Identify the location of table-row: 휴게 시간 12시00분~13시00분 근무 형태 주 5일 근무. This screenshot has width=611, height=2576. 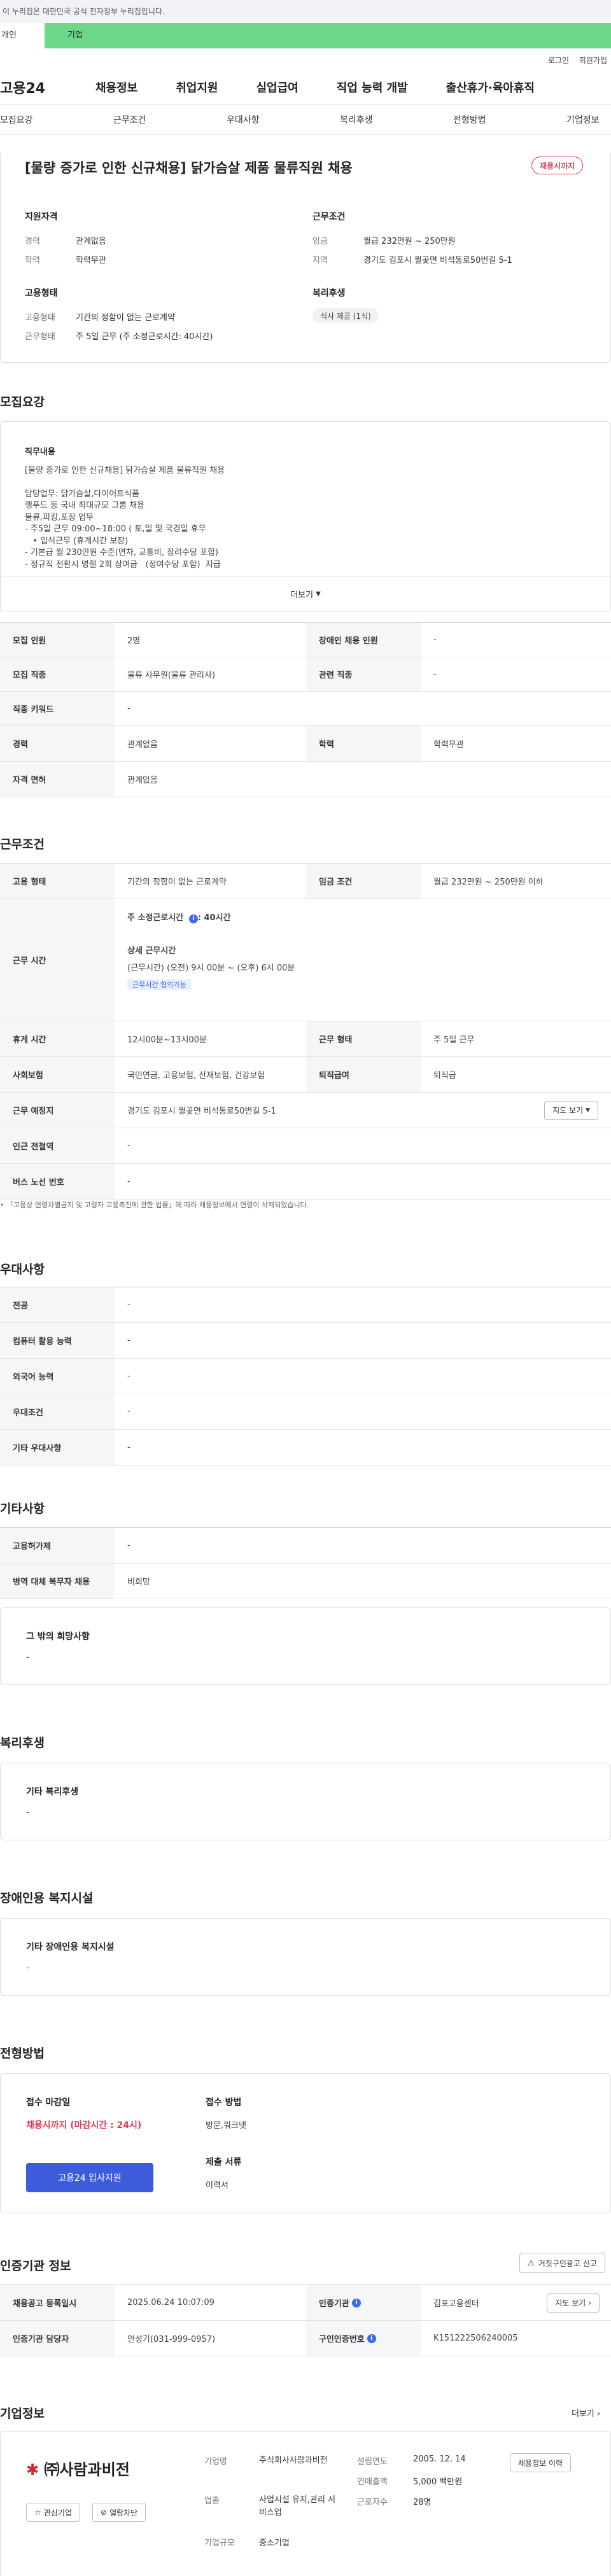
(305, 1039).